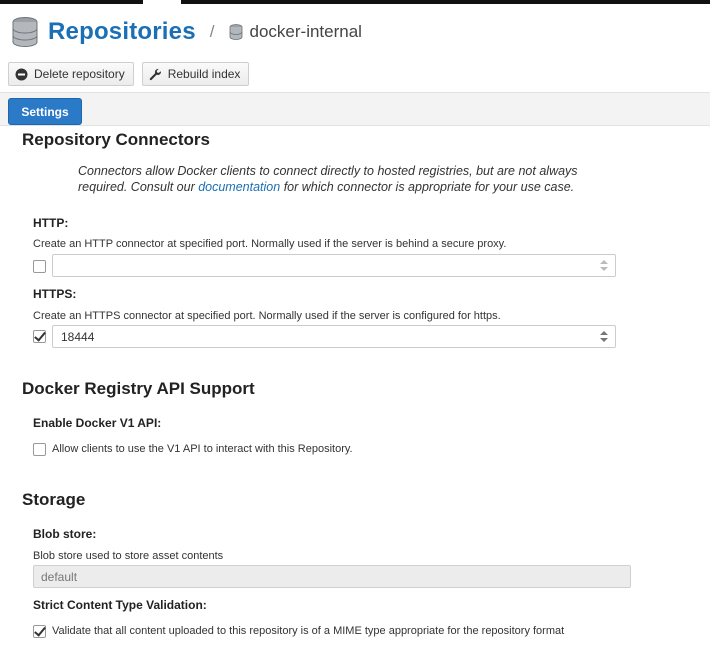 The height and width of the screenshot is (668, 710). What do you see at coordinates (39, 266) in the screenshot?
I see `http-enable-checkbox` at bounding box center [39, 266].